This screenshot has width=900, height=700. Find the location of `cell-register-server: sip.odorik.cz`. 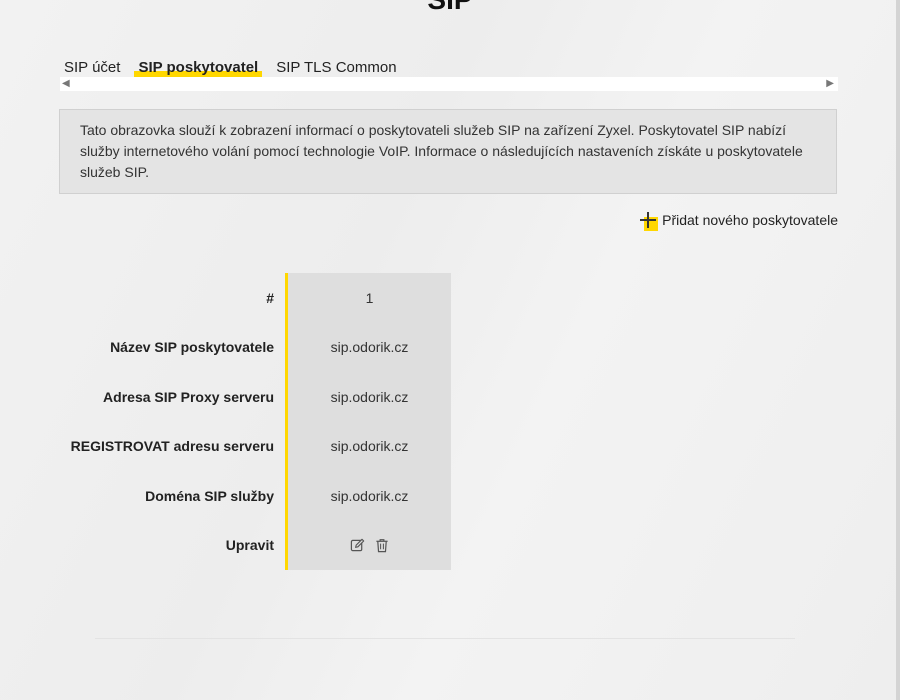

cell-register-server: sip.odorik.cz is located at coordinates (369, 446).